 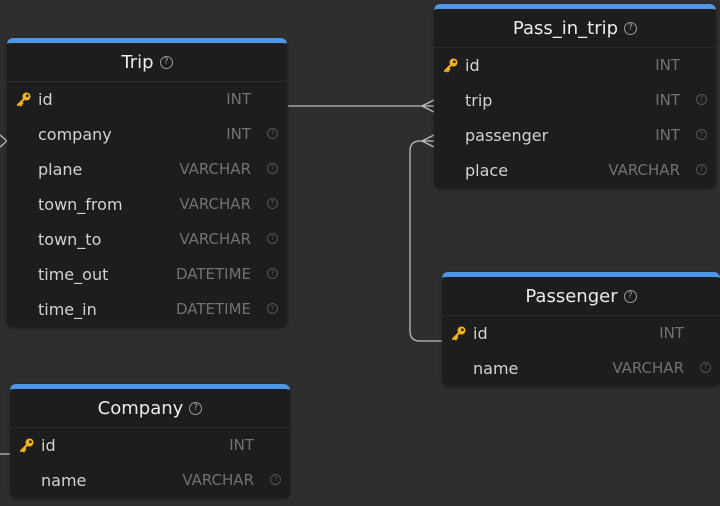 I want to click on column-name: company, so click(x=75, y=134).